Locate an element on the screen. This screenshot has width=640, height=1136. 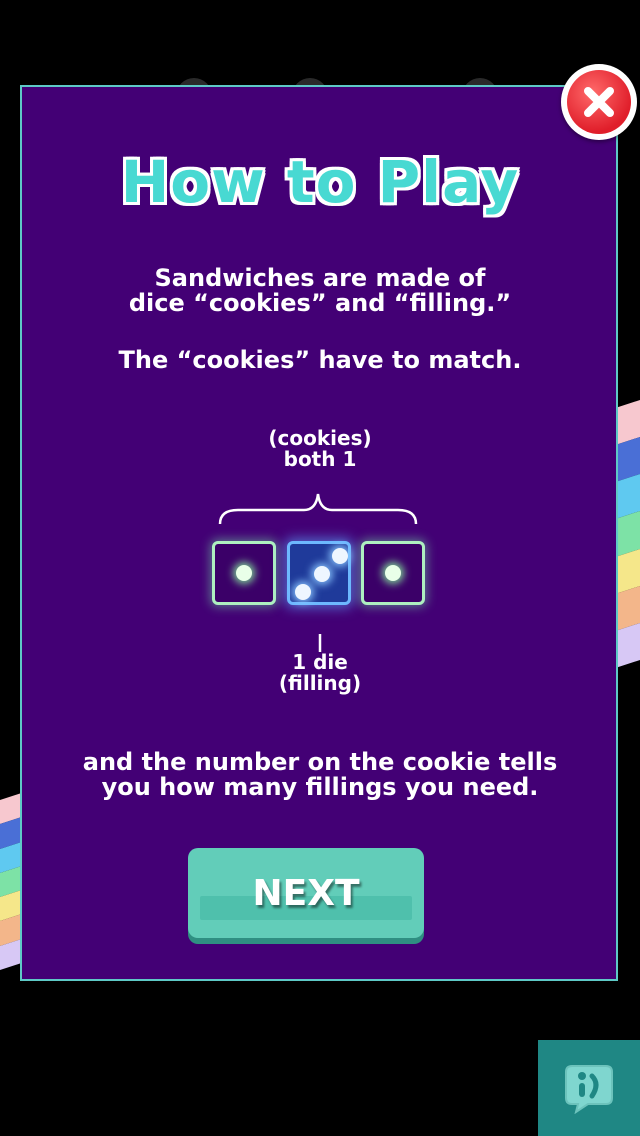
corner-app-button is located at coordinates (589, 1088).